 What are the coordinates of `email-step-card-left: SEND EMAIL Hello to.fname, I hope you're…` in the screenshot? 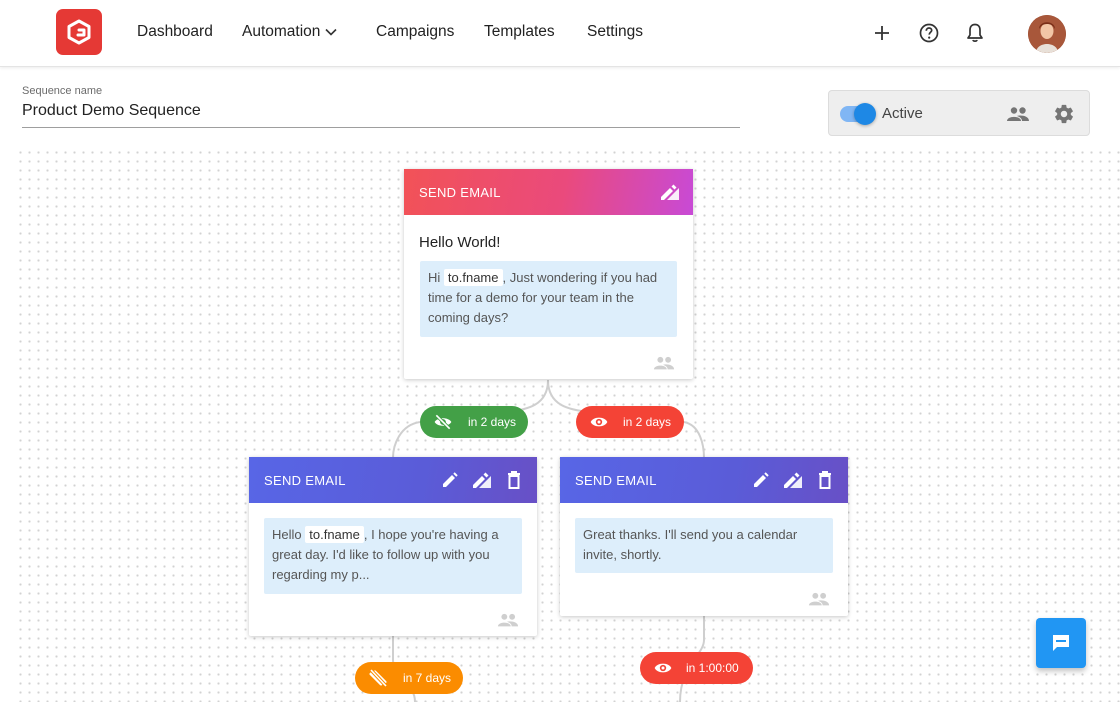 It's located at (393, 546).